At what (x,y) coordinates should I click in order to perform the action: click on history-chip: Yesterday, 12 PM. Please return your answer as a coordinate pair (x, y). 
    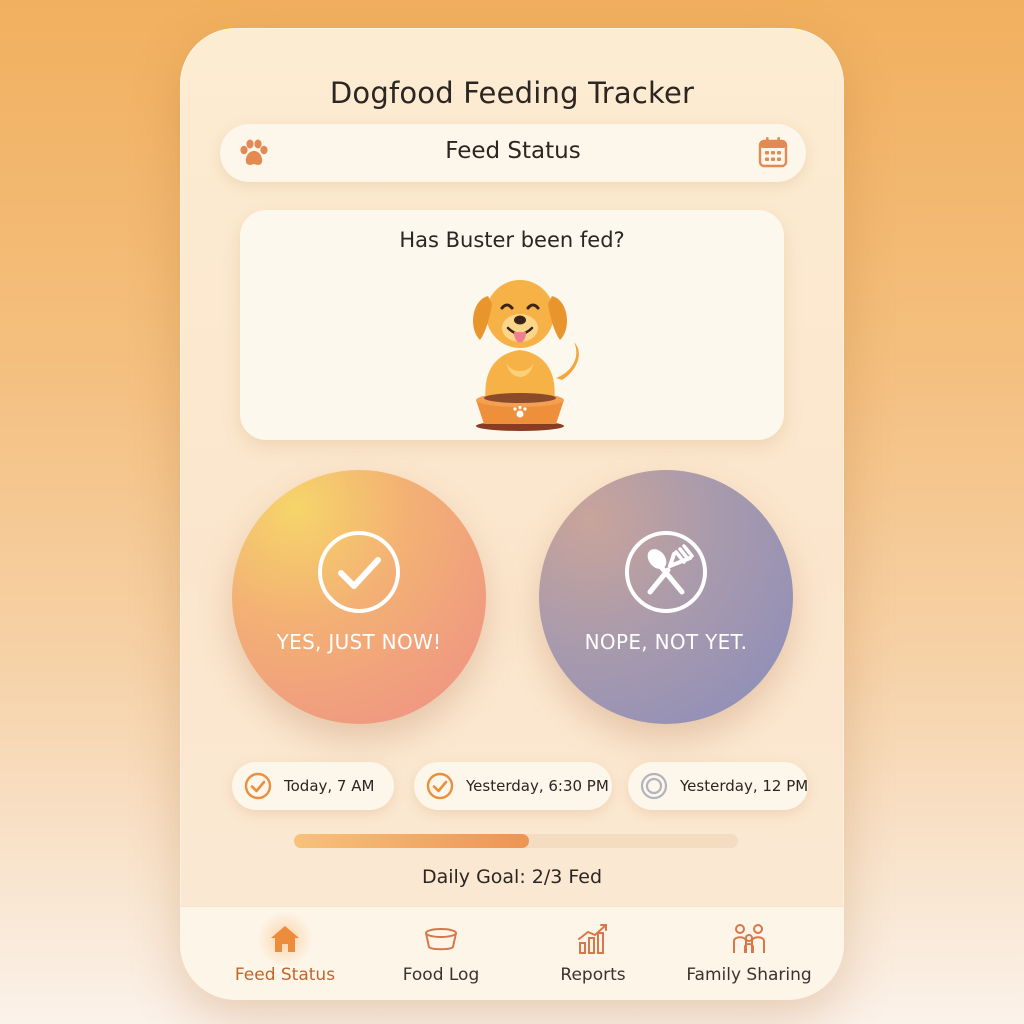
    Looking at the image, I should click on (718, 786).